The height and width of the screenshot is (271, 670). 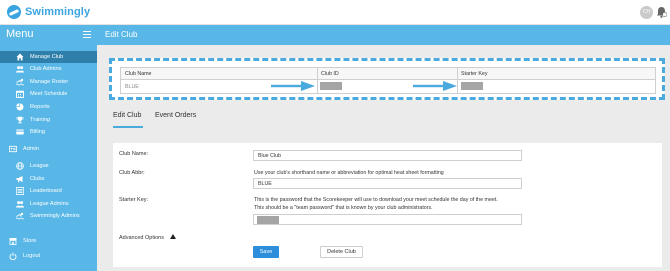 What do you see at coordinates (330, 74) in the screenshot?
I see `column-header-club-id: Club ID` at bounding box center [330, 74].